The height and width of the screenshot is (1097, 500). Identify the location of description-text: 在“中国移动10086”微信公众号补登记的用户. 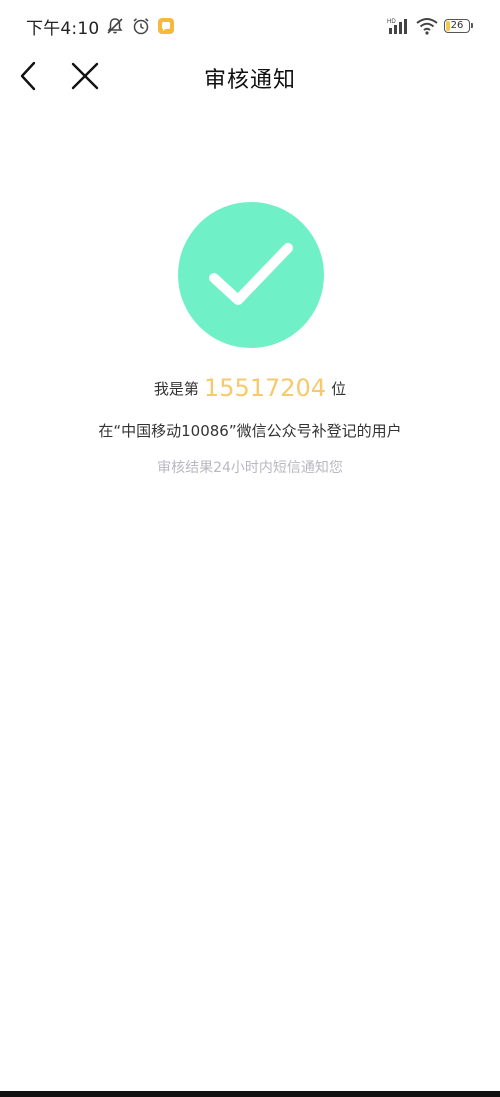
(250, 431).